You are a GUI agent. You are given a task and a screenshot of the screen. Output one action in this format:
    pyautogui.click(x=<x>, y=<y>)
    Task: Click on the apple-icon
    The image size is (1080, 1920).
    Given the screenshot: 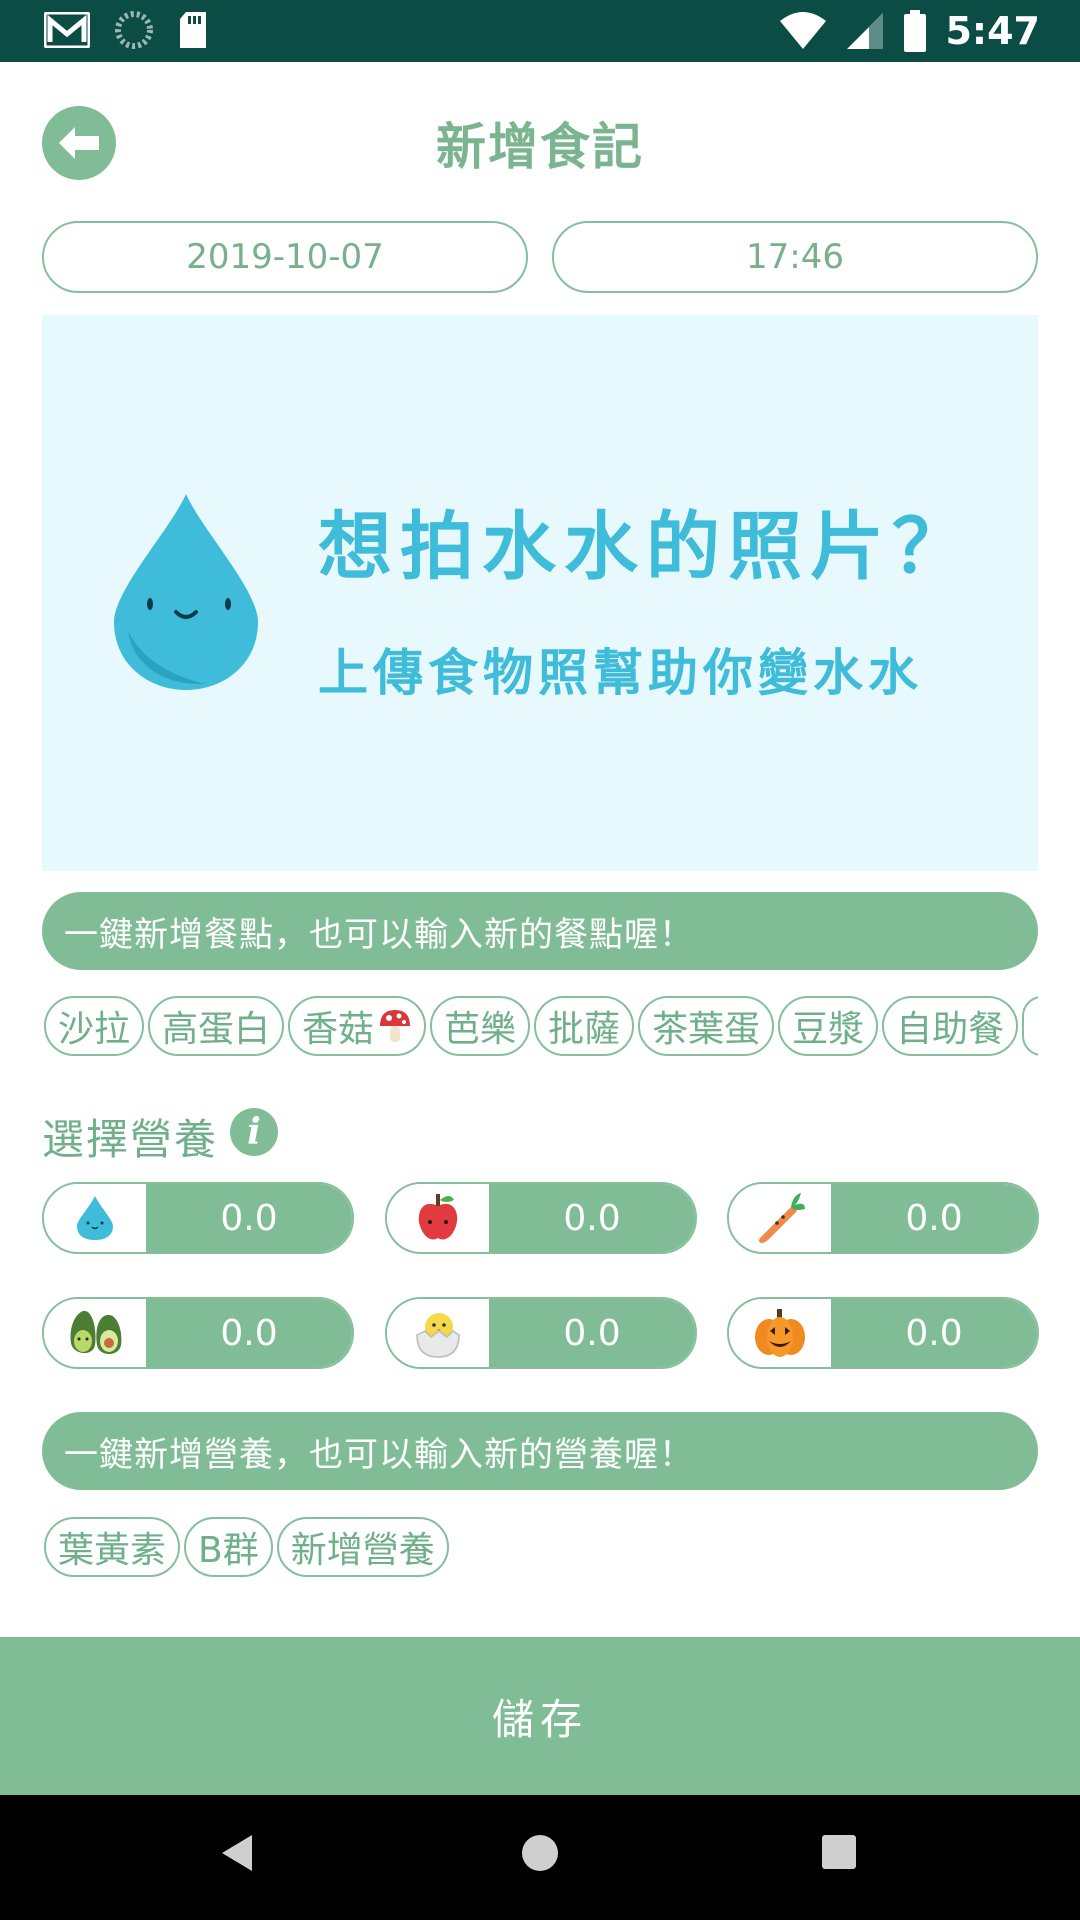 What is the action you would take?
    pyautogui.click(x=438, y=1218)
    